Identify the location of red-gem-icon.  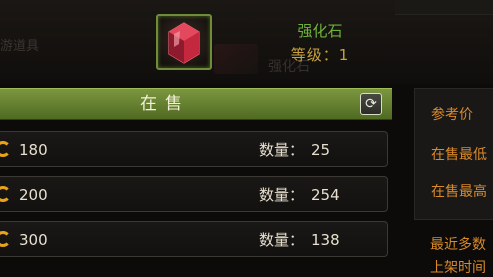
(184, 42).